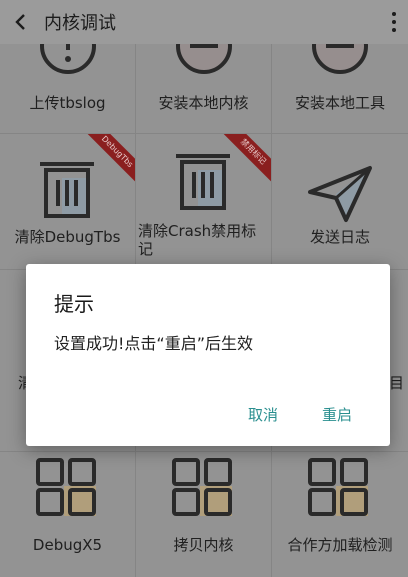 The width and height of the screenshot is (408, 577). I want to click on back-button, so click(20, 22).